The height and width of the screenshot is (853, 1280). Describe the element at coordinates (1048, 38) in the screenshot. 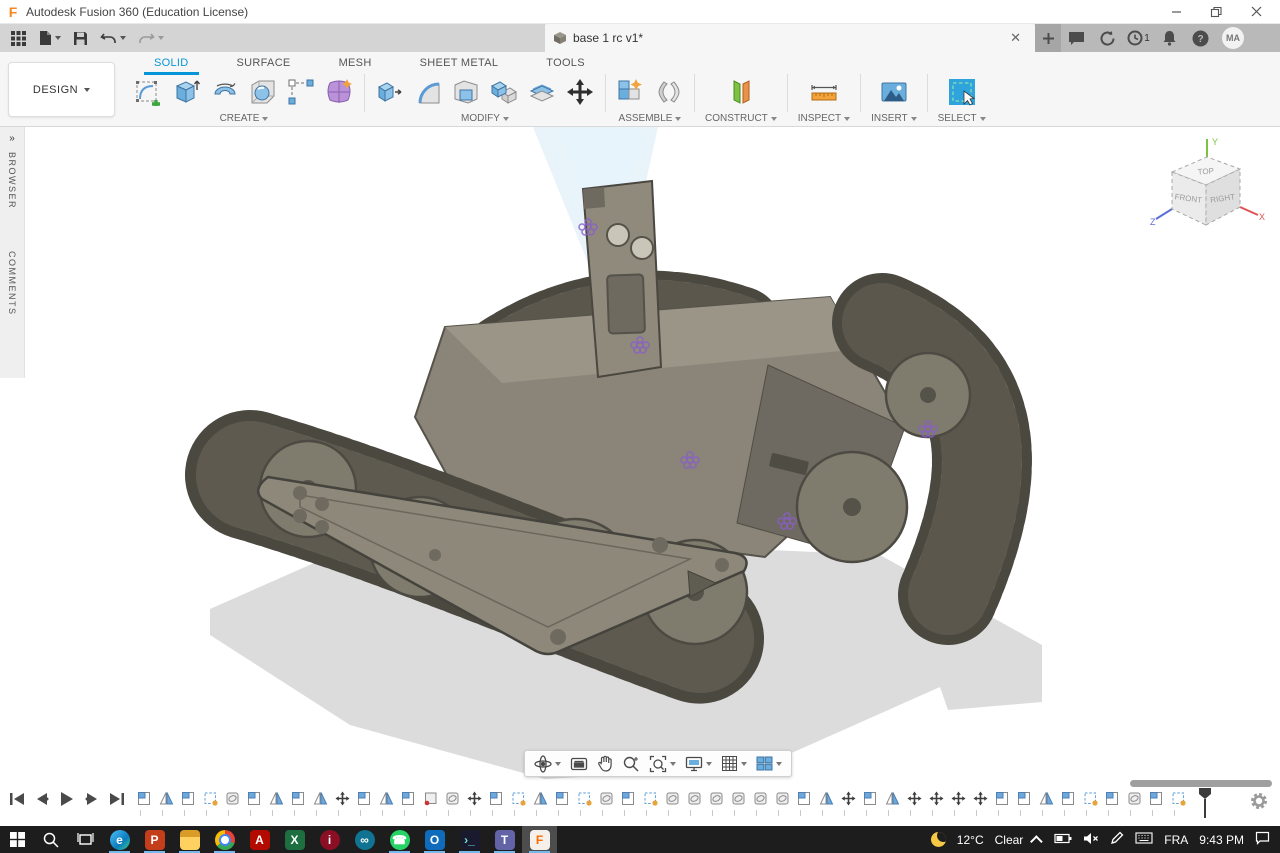

I see `new-document-tab-button` at that location.